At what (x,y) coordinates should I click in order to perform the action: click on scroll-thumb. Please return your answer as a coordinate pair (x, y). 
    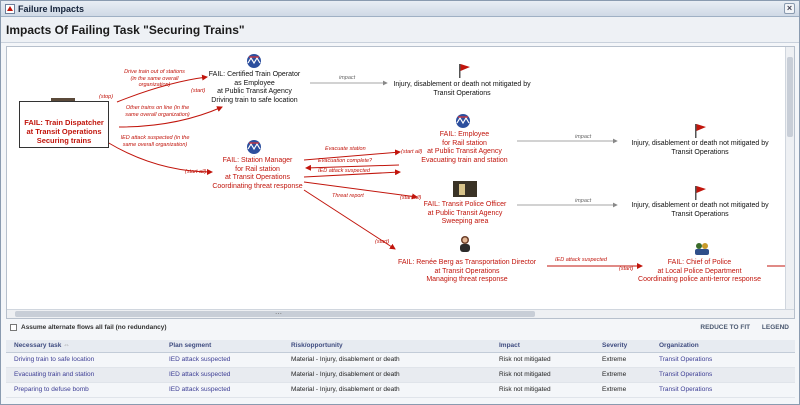
    Looking at the image, I should click on (790, 97).